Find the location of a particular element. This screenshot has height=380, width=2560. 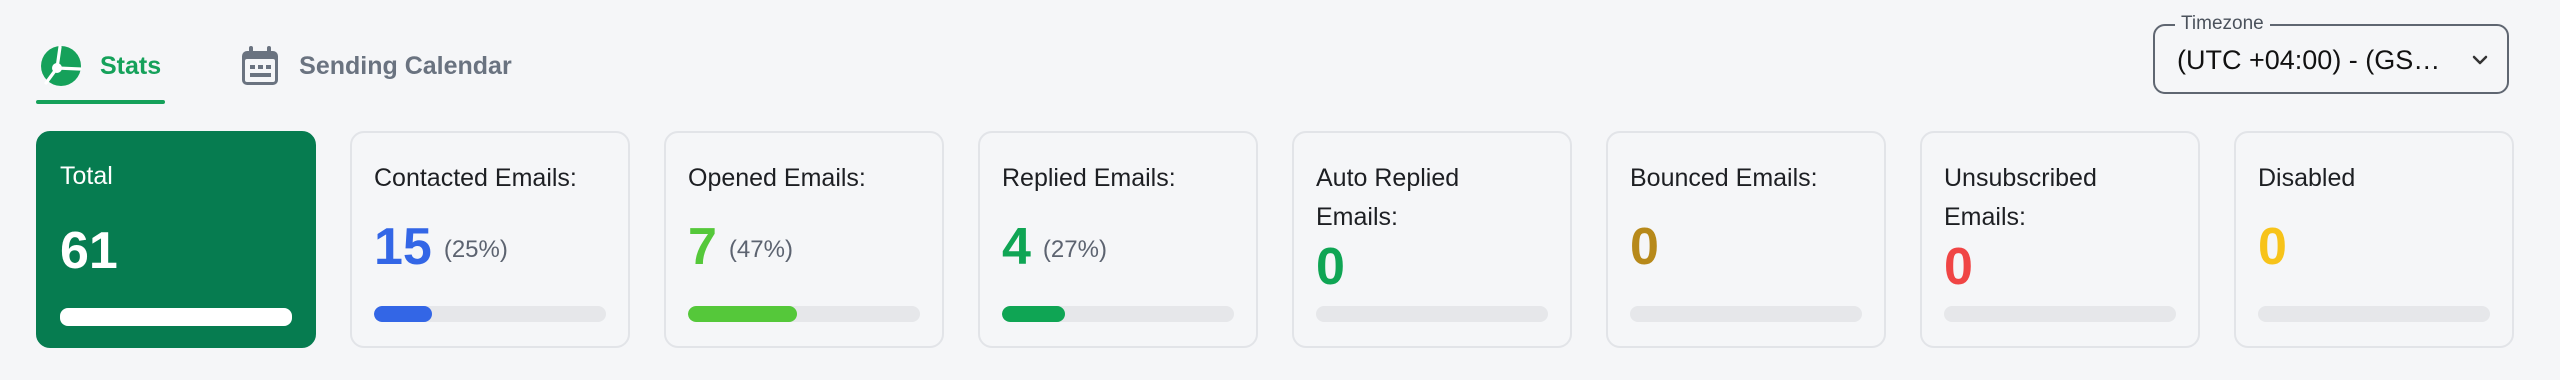

calendar-icon is located at coordinates (260, 66).